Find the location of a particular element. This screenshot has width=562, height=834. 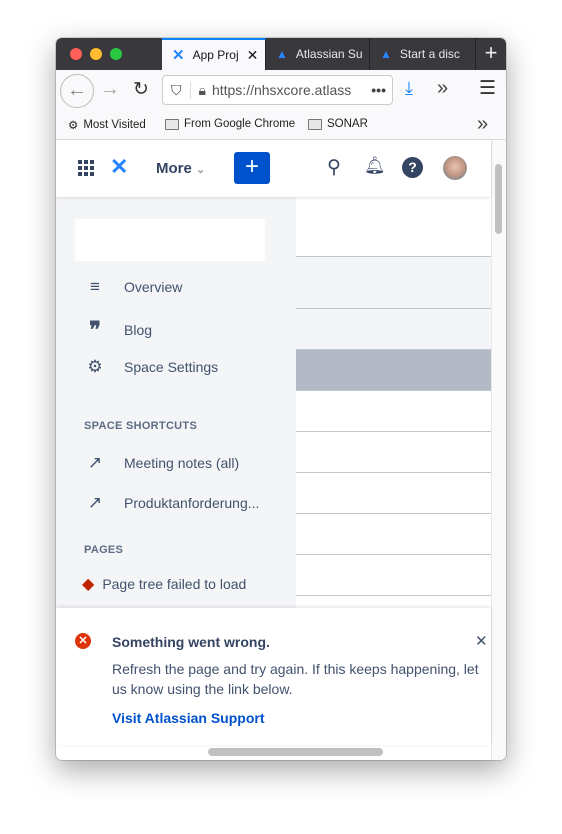

tab-app-proj: ✕ App Proj ✕ is located at coordinates (214, 54).